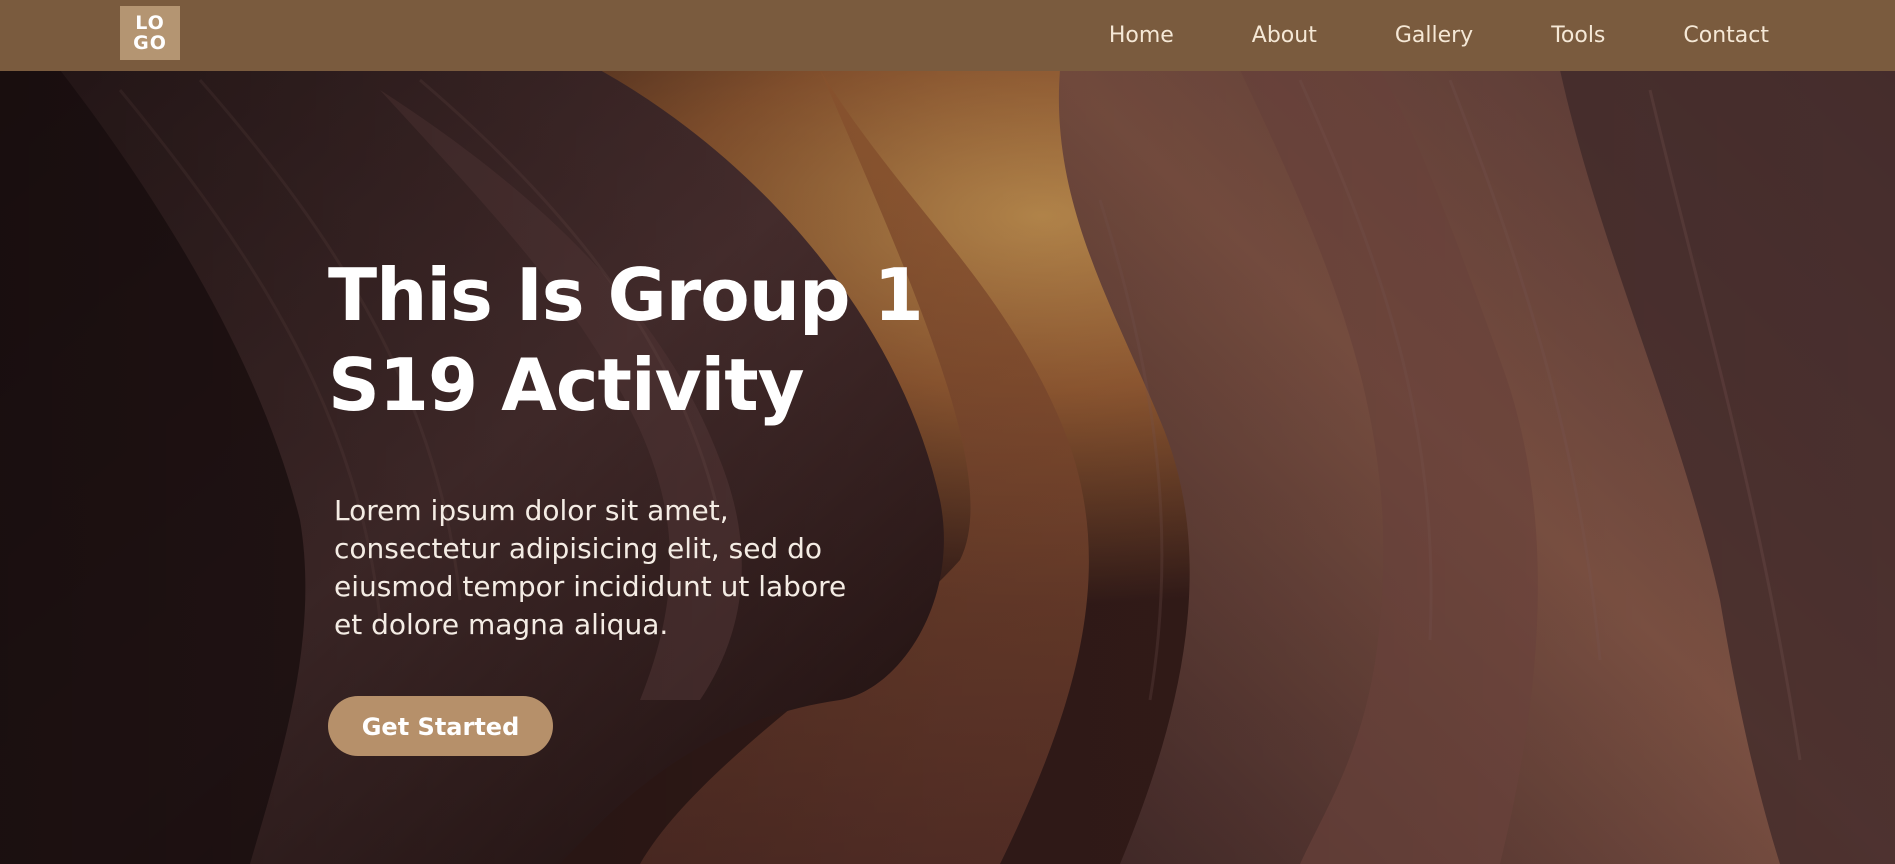  I want to click on nav-link-tools: Tools, so click(1578, 35).